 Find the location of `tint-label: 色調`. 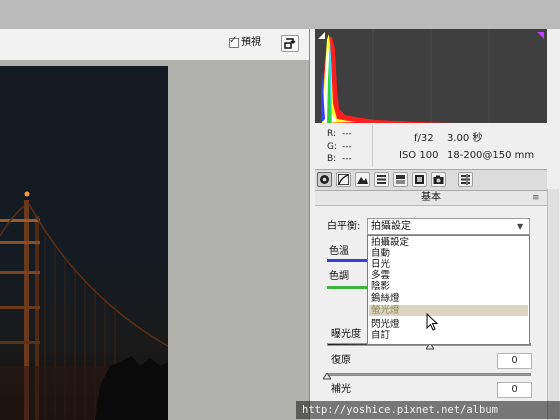

tint-label: 色調 is located at coordinates (339, 276).